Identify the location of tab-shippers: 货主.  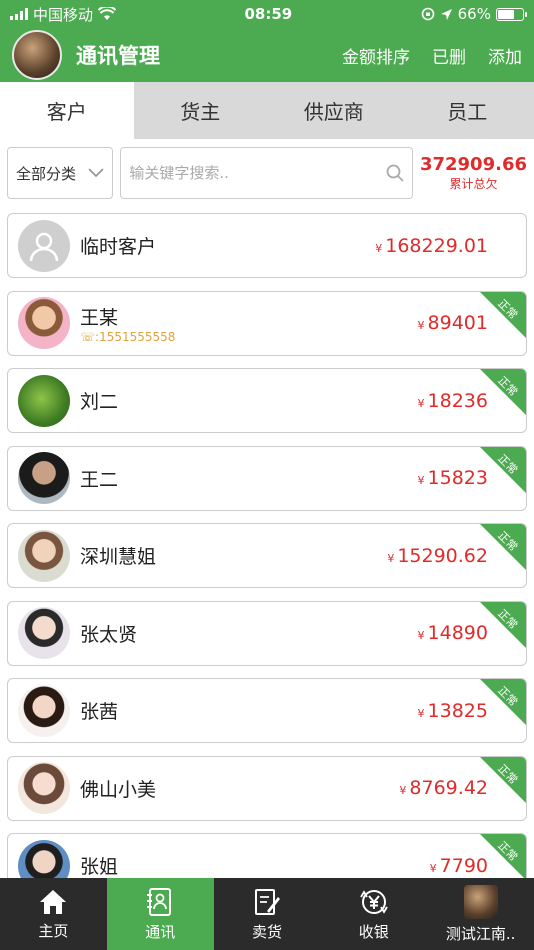
(201, 110).